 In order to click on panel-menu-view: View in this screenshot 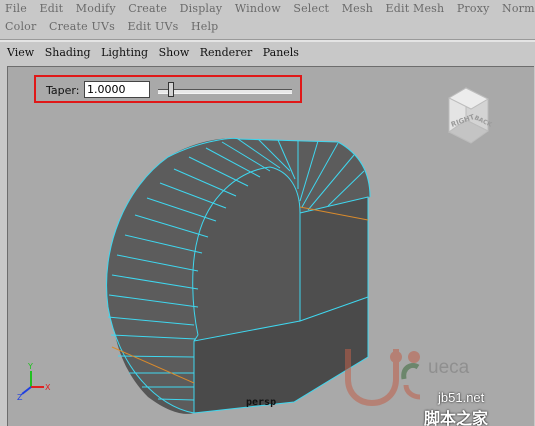, I will do `click(20, 53)`.